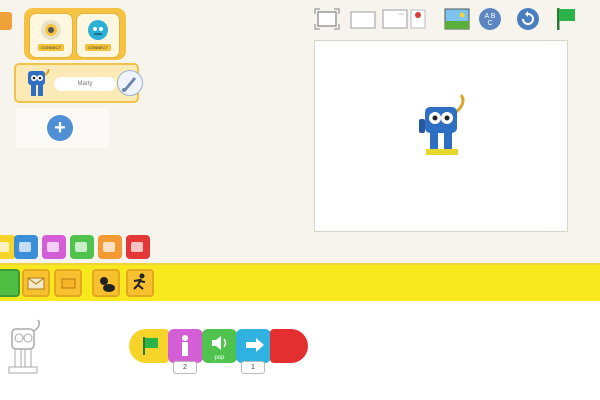 The height and width of the screenshot is (400, 600). I want to click on text-abc-icon: A B C, so click(490, 19).